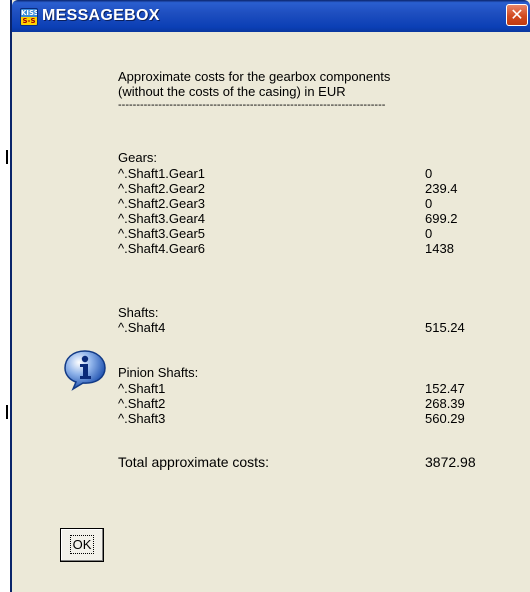 The height and width of the screenshot is (592, 530). What do you see at coordinates (193, 462) in the screenshot?
I see `total-label: Total approximate costs:` at bounding box center [193, 462].